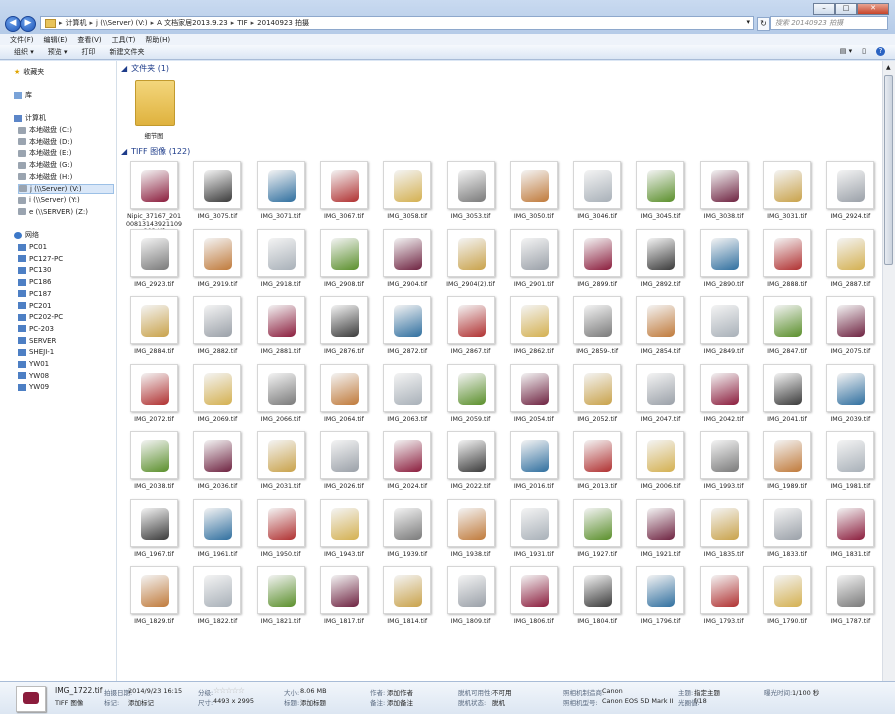 The height and width of the screenshot is (714, 895). I want to click on file-name: IMG_1806.tif, so click(533, 621).